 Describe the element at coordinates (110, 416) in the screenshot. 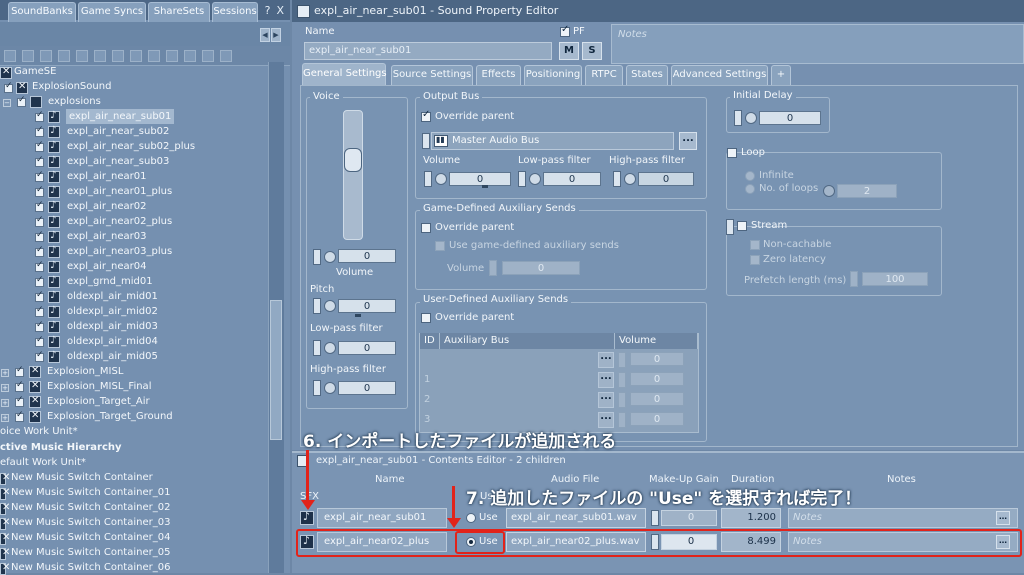

I see `tree-item-container: Explosion_Target_Ground` at that location.